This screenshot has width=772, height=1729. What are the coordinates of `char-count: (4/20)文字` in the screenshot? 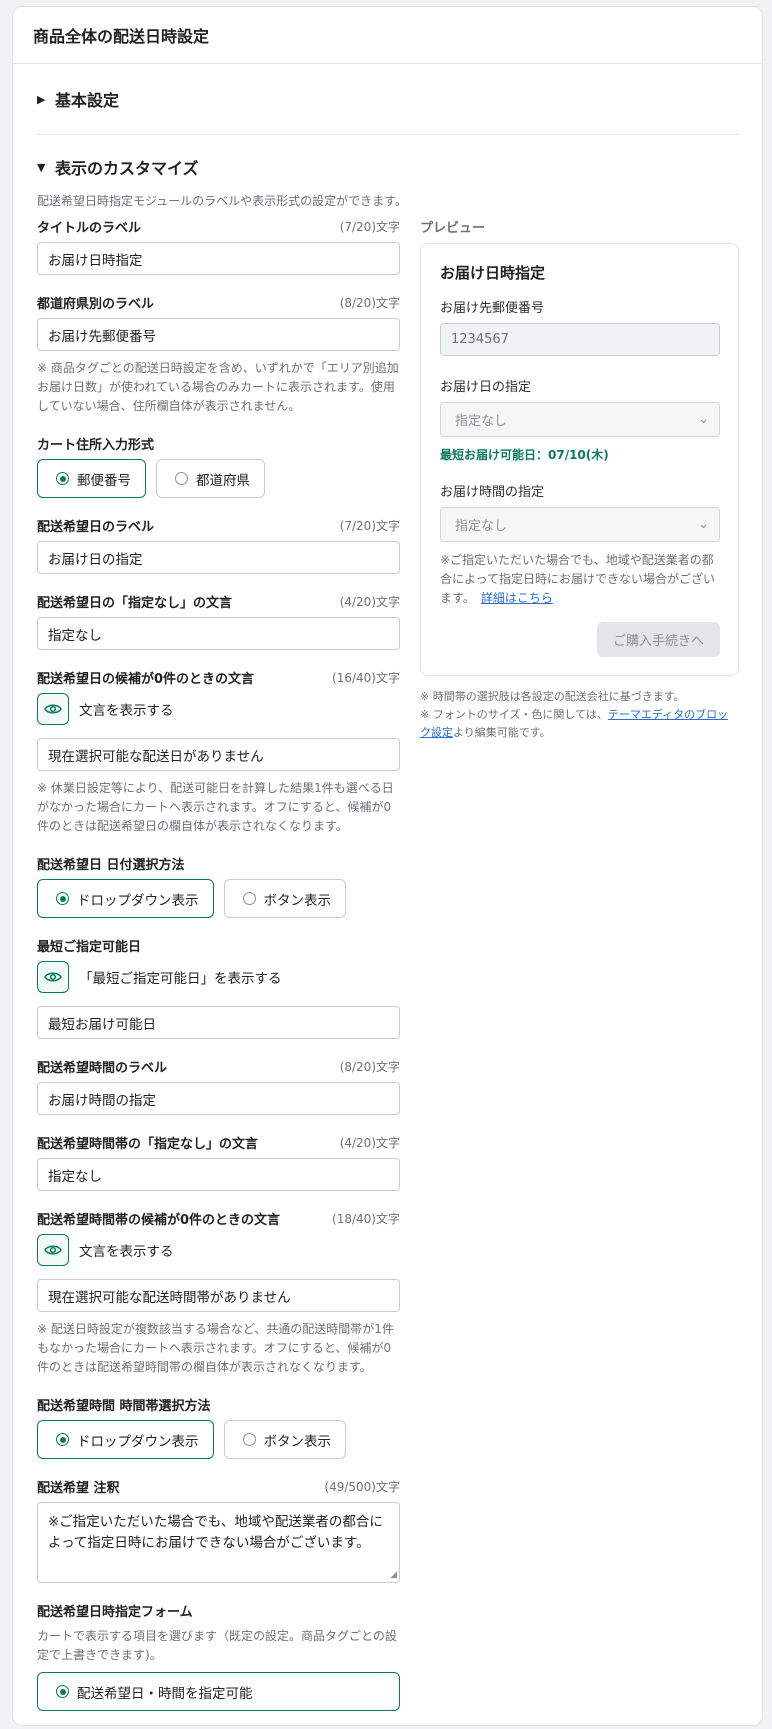 It's located at (369, 601).